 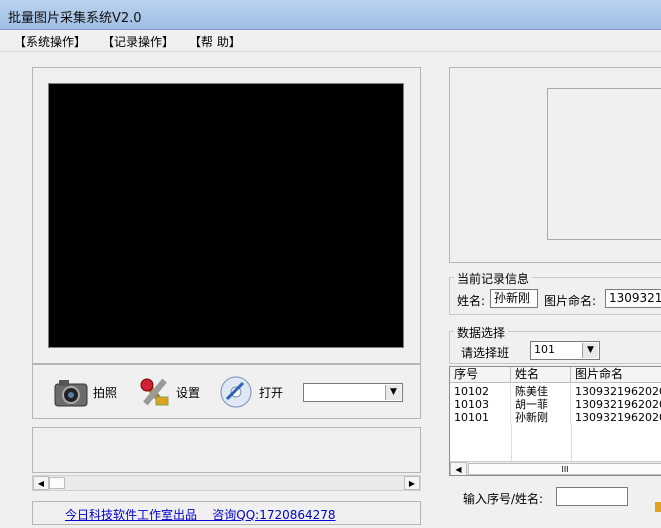 What do you see at coordinates (236, 392) in the screenshot?
I see `disc-icon` at bounding box center [236, 392].